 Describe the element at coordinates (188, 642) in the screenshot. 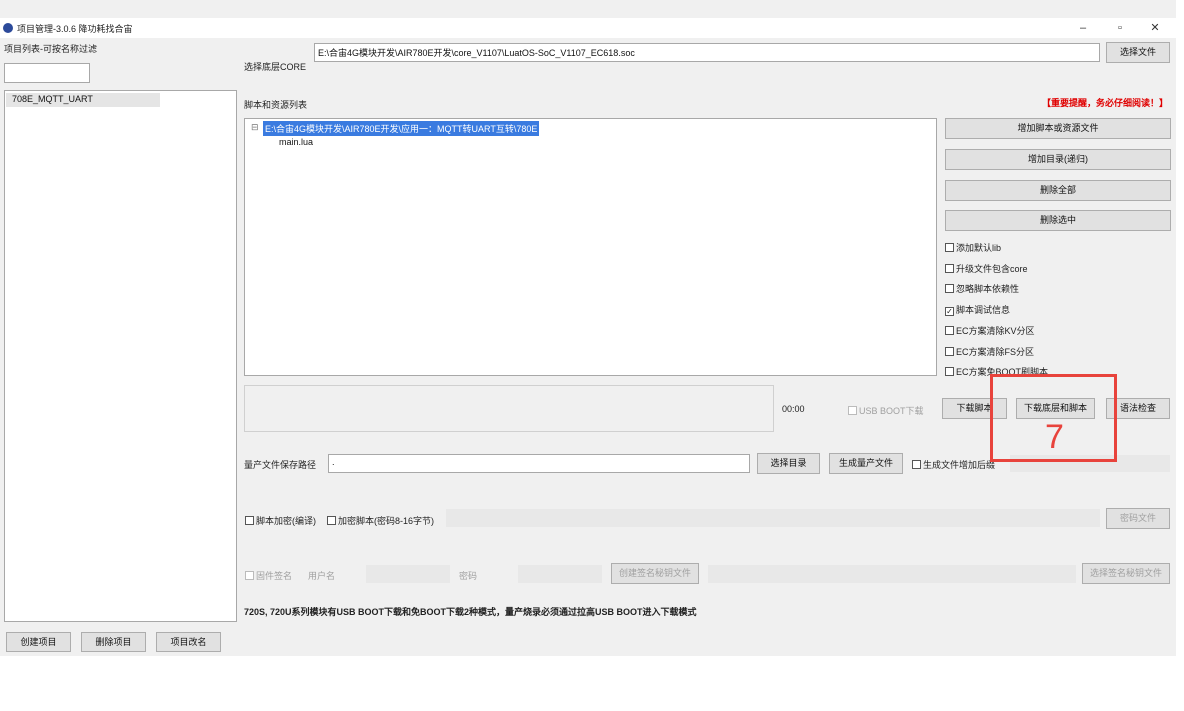

I see `rename-project-button: 项目改名` at that location.